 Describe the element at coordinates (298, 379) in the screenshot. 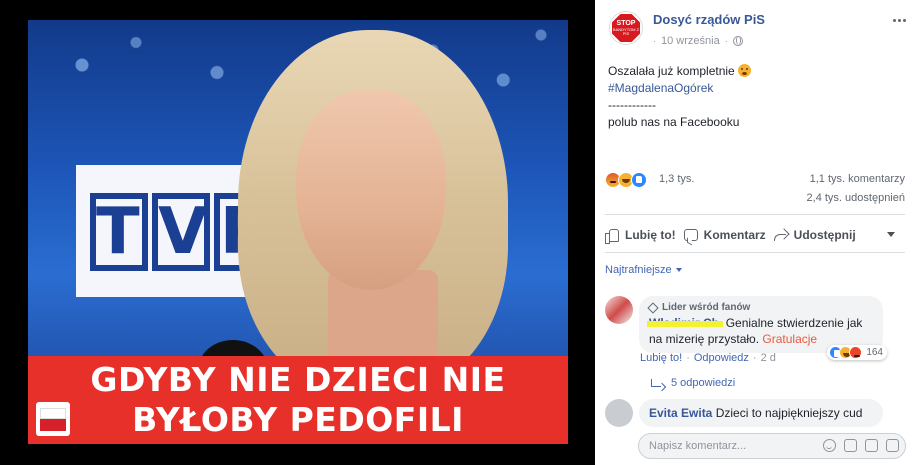

I see `caption-line-1: GDYBY NIE DZIECI NIE` at that location.